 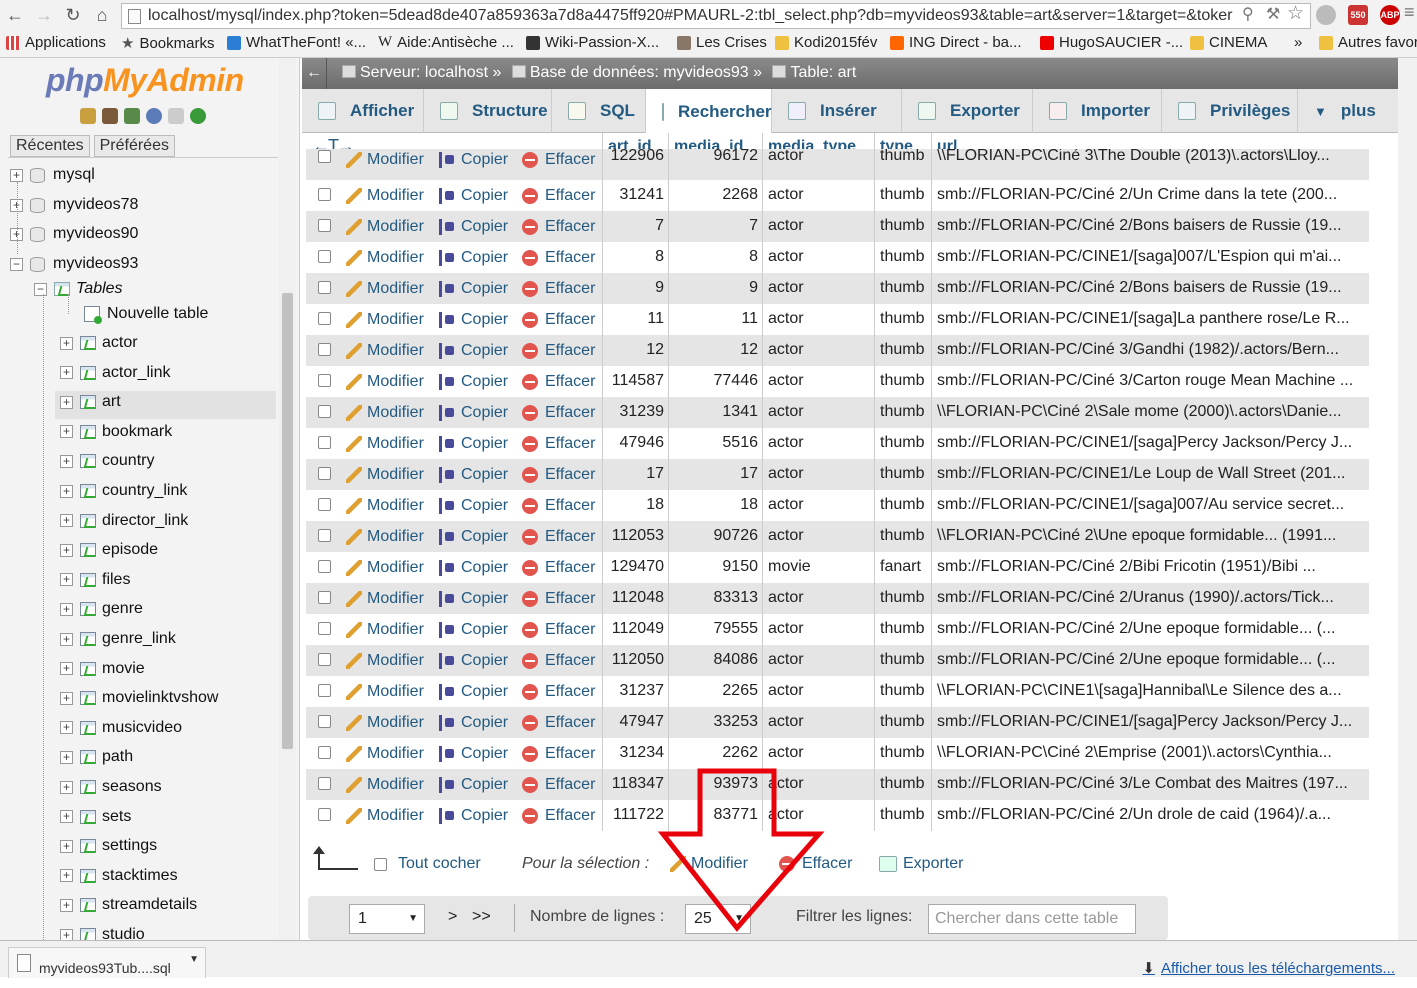 What do you see at coordinates (102, 15) in the screenshot?
I see `home-icon: ⌂` at bounding box center [102, 15].